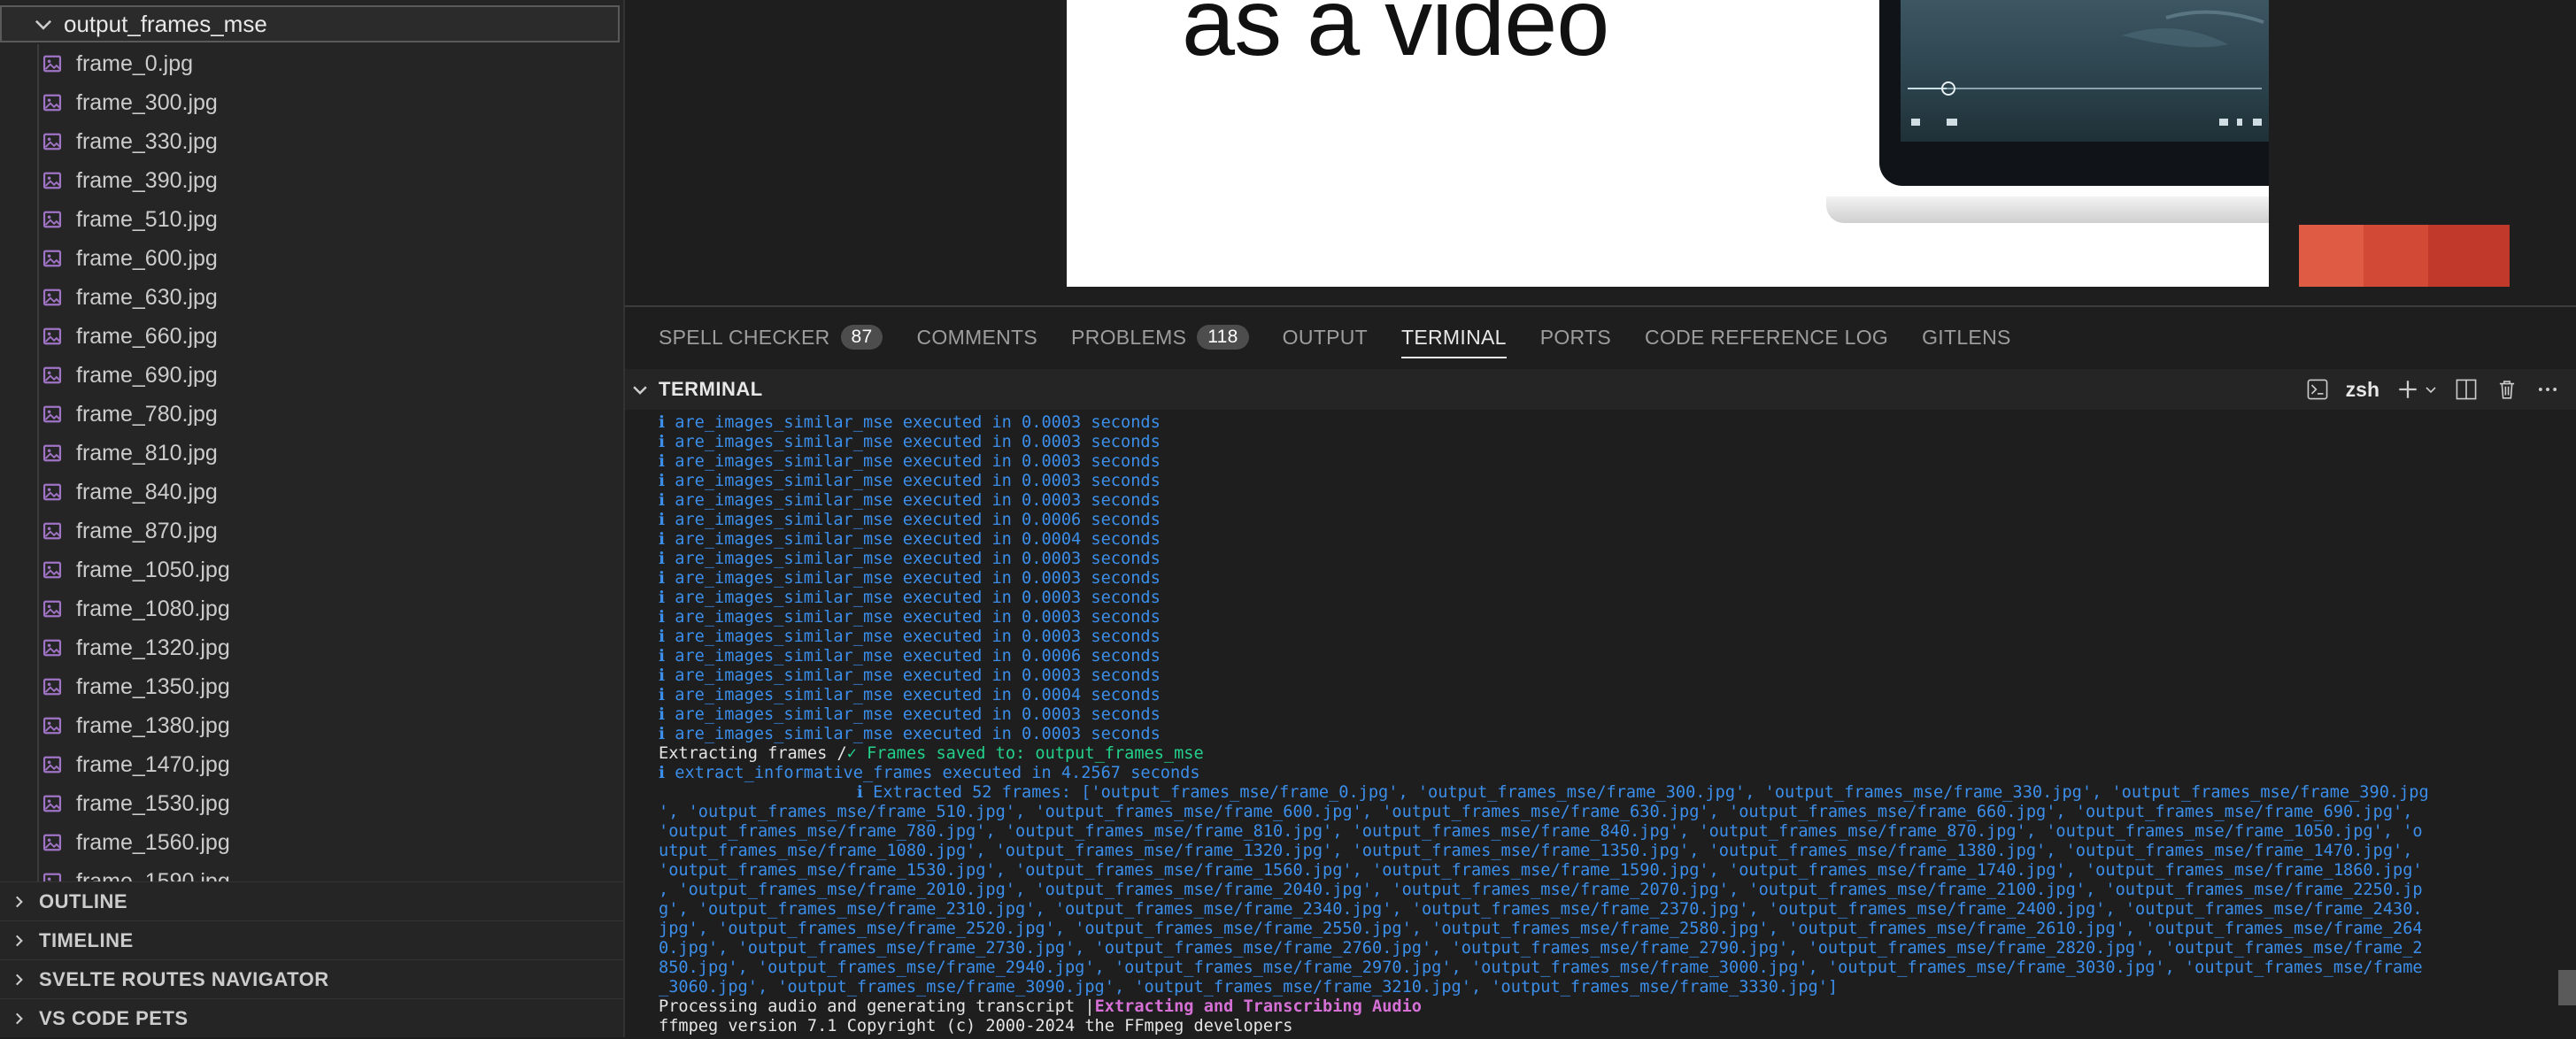 The height and width of the screenshot is (1039, 2576). Describe the element at coordinates (744, 337) in the screenshot. I see `tab-label: SPELL CHECKER` at that location.